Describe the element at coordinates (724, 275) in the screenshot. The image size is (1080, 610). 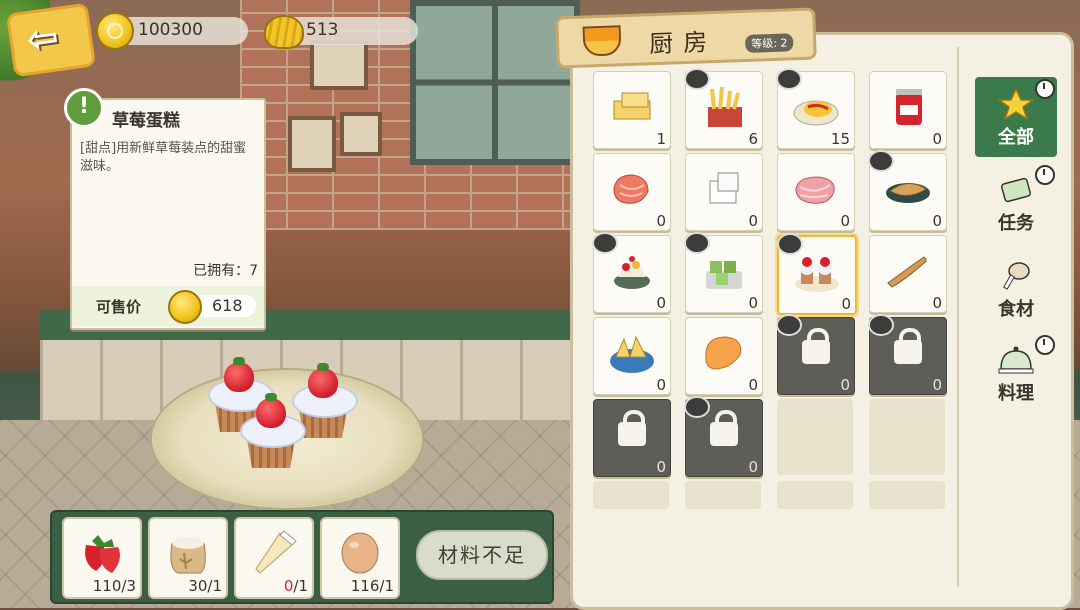
I see `green-rice-cakes-icon` at that location.